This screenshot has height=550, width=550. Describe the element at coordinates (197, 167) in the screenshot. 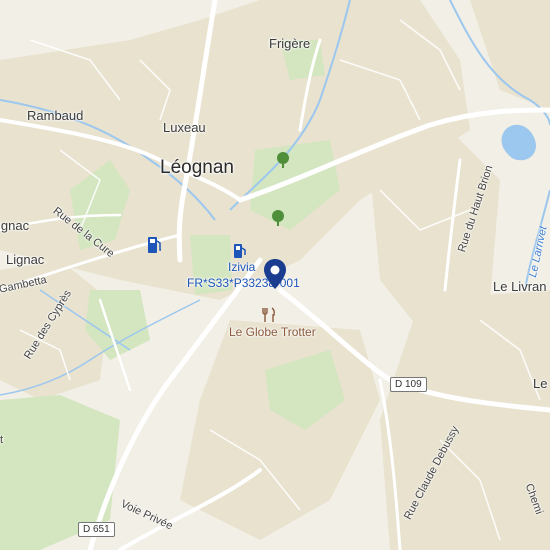

I see `place-label-leognan: Léognan` at that location.